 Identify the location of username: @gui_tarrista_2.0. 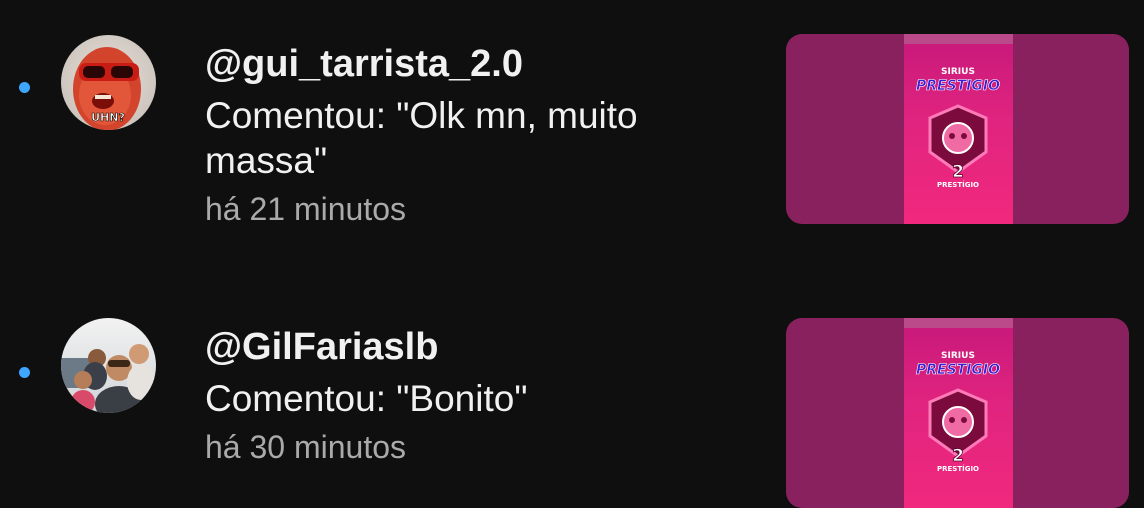
(475, 64).